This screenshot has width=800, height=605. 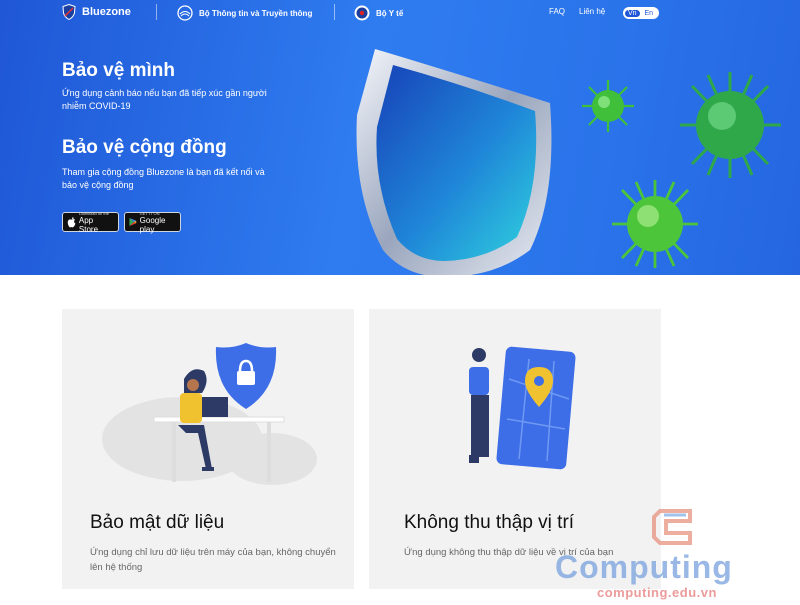 I want to click on apple-icon, so click(x=71, y=221).